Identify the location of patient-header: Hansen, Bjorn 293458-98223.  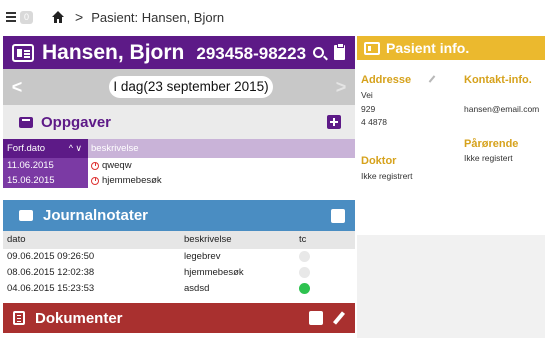
(179, 52).